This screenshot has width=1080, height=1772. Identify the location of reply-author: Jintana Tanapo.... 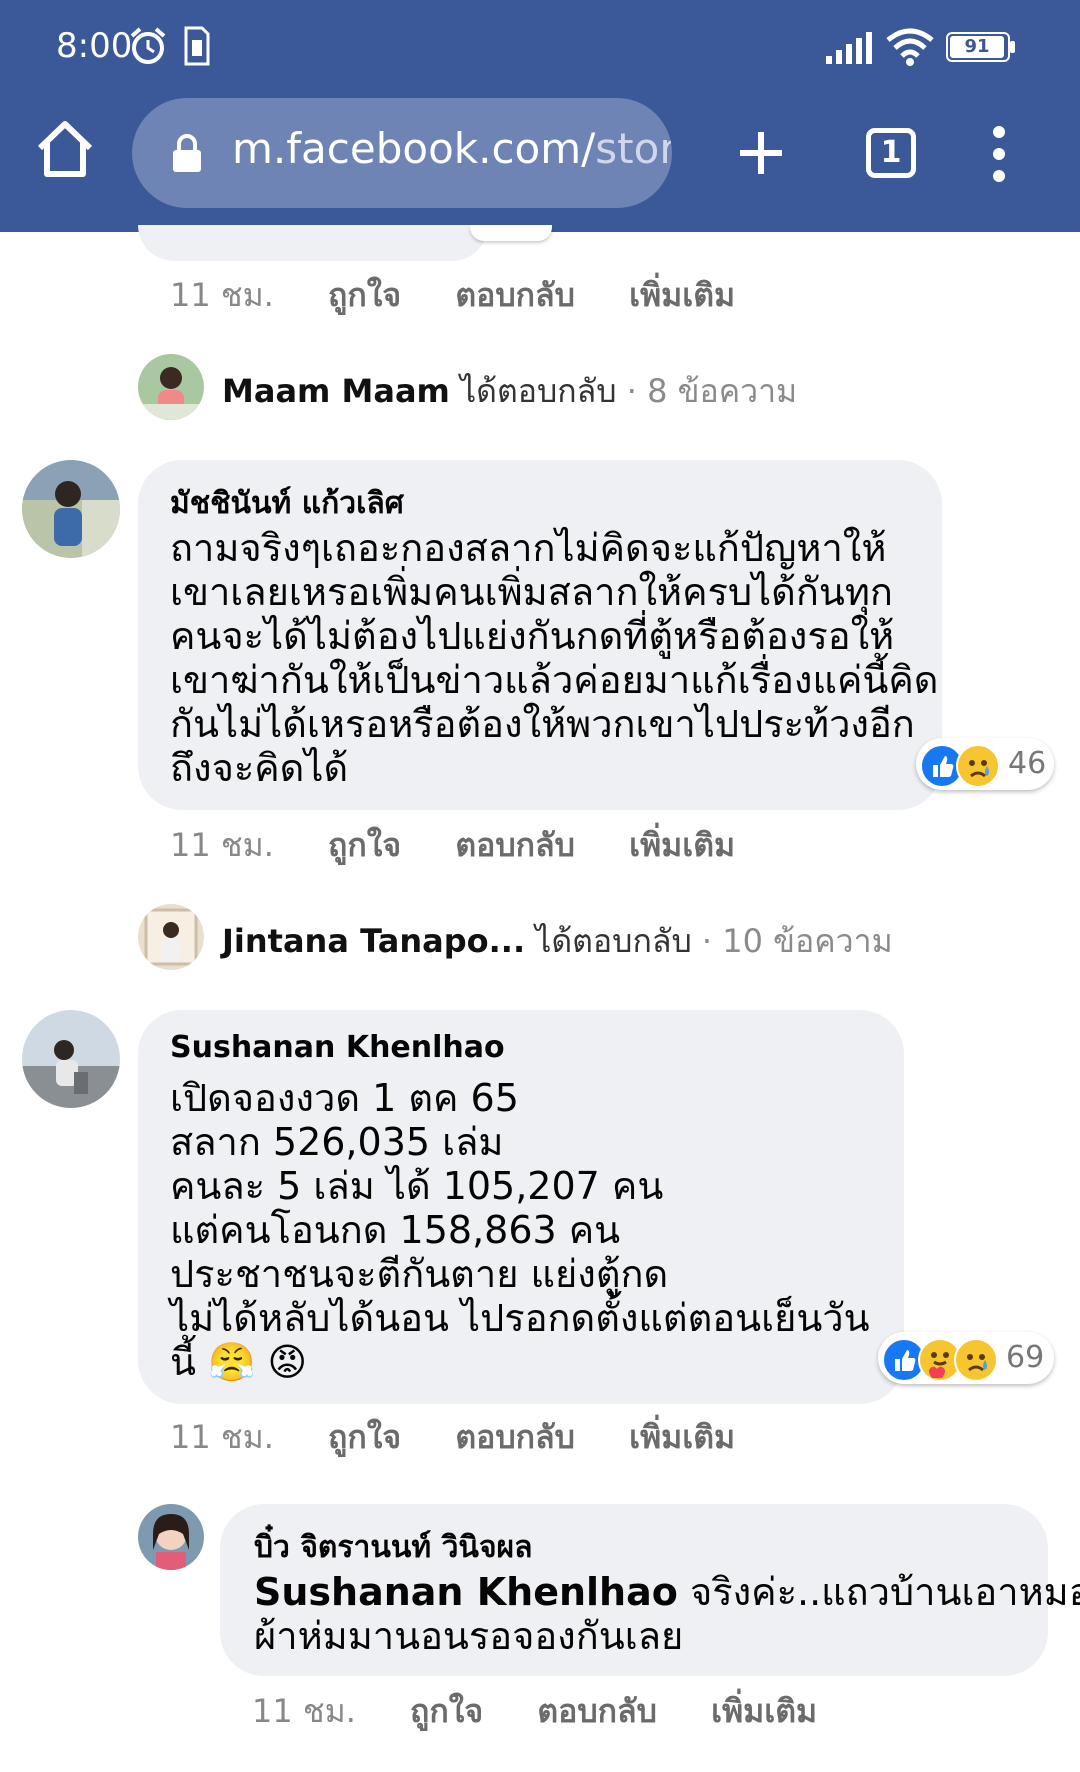
(373, 941).